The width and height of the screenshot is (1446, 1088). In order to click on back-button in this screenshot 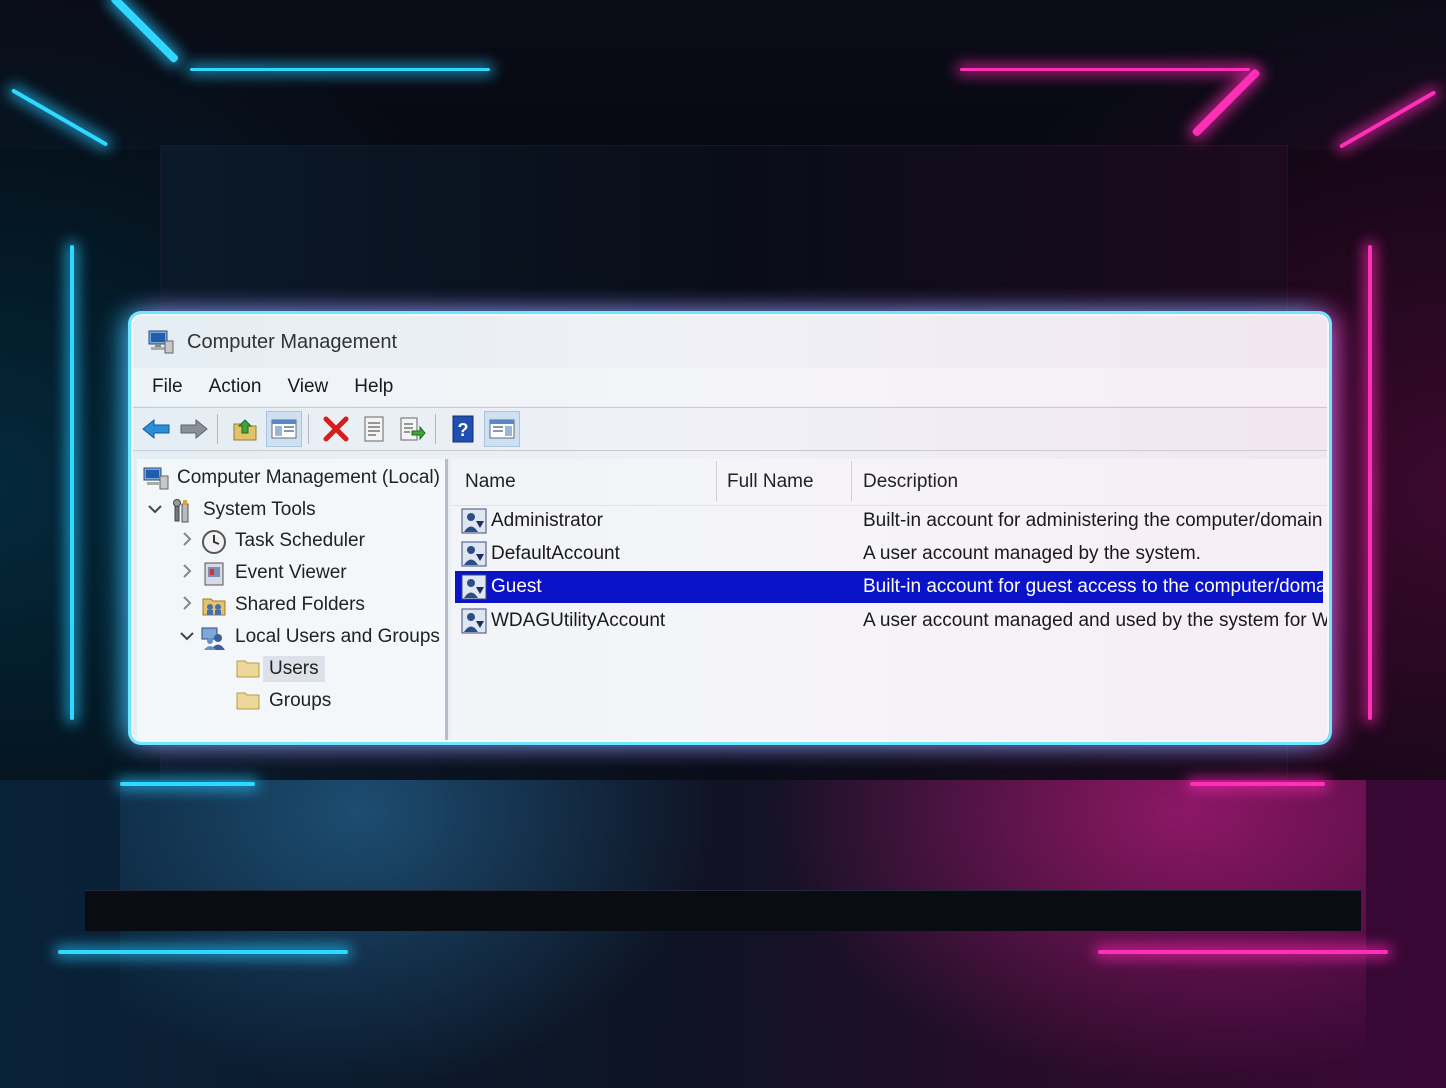, I will do `click(156, 429)`.